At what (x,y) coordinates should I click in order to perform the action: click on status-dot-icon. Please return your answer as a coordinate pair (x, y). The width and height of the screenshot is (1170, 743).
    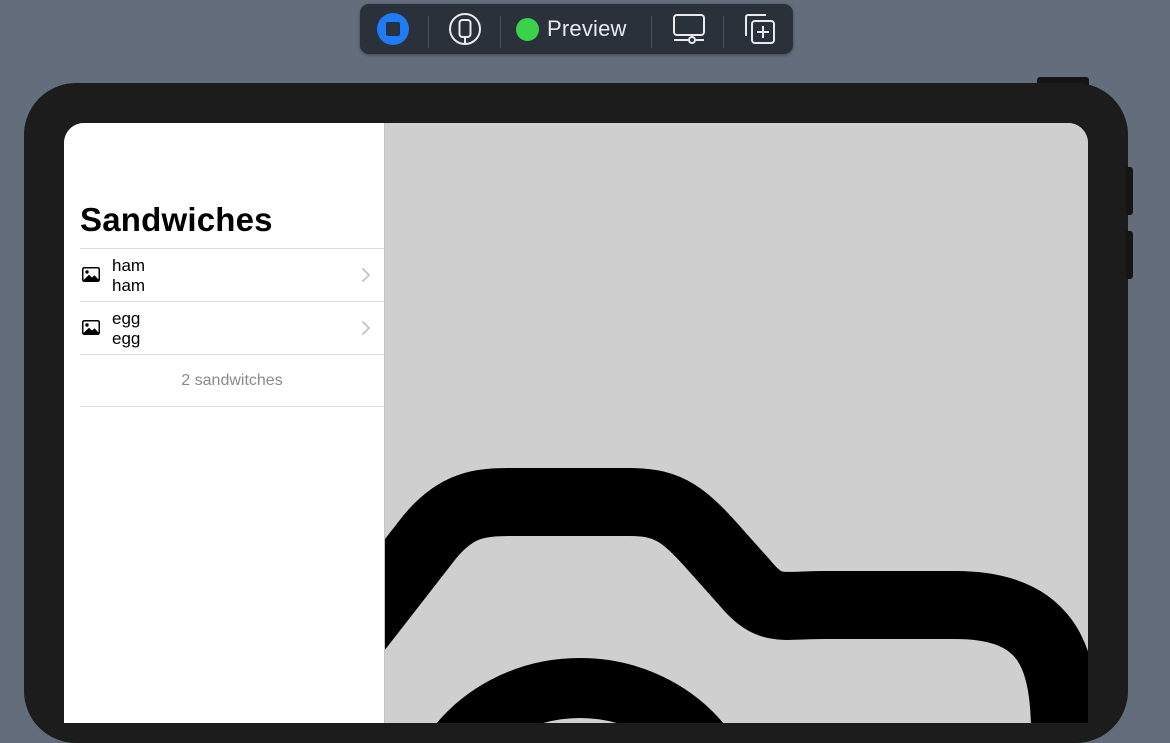
    Looking at the image, I should click on (527, 29).